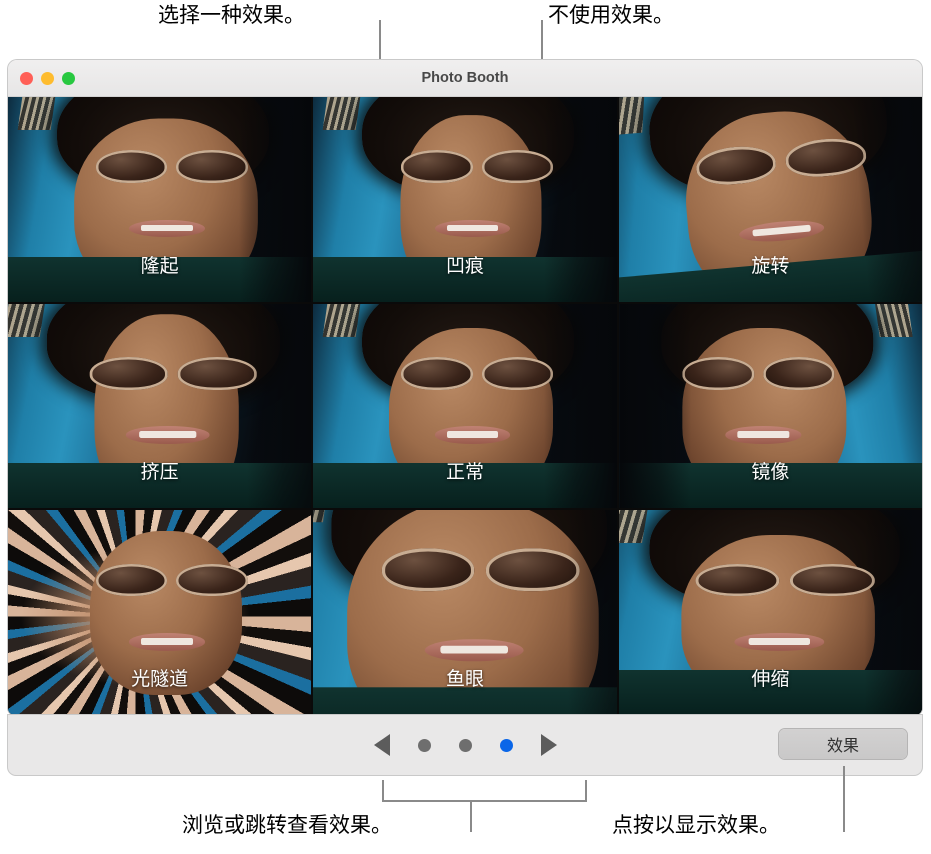  I want to click on window-titlebar: Photo Booth, so click(465, 78).